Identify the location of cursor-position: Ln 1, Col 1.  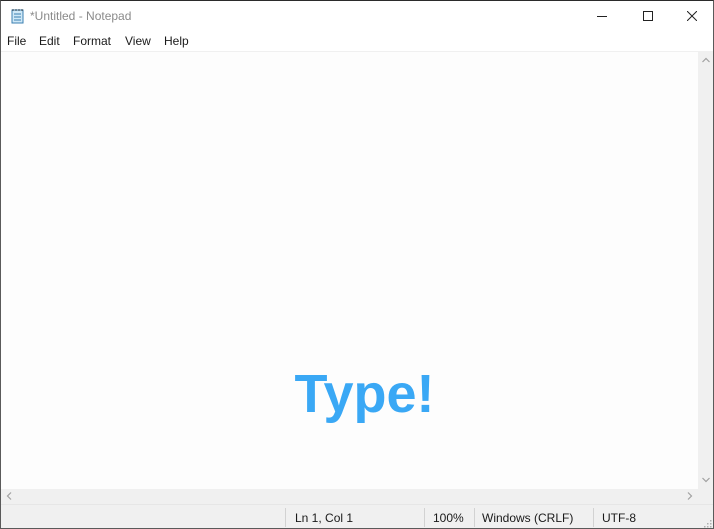
(324, 518).